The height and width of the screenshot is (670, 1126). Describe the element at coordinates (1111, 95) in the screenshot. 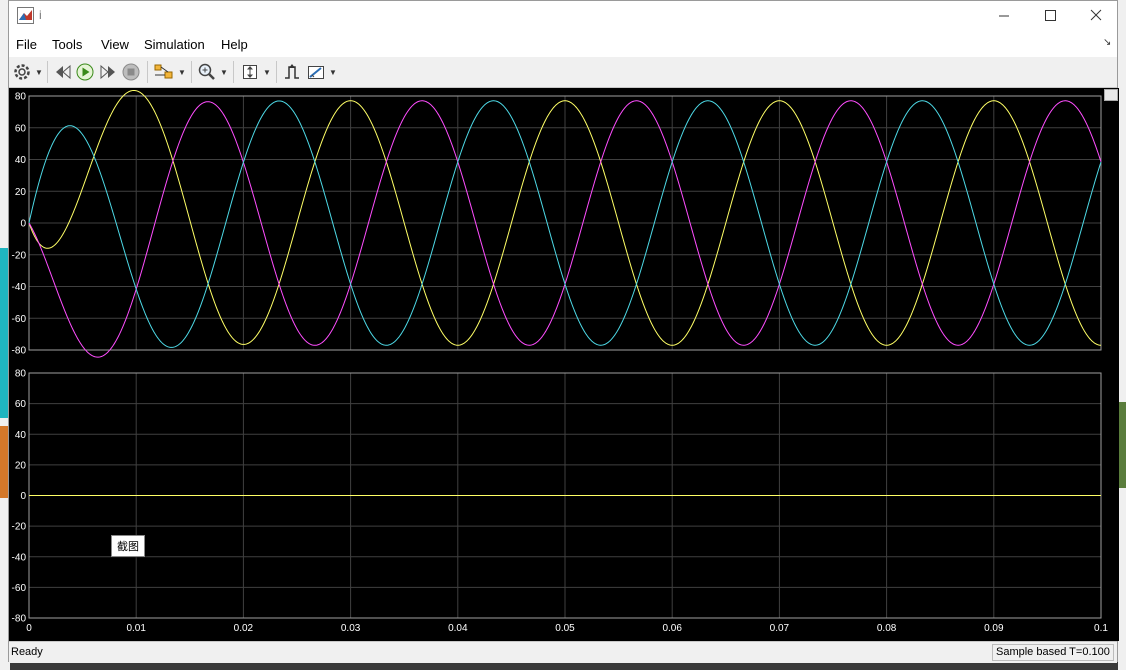

I see `undock-icon` at that location.